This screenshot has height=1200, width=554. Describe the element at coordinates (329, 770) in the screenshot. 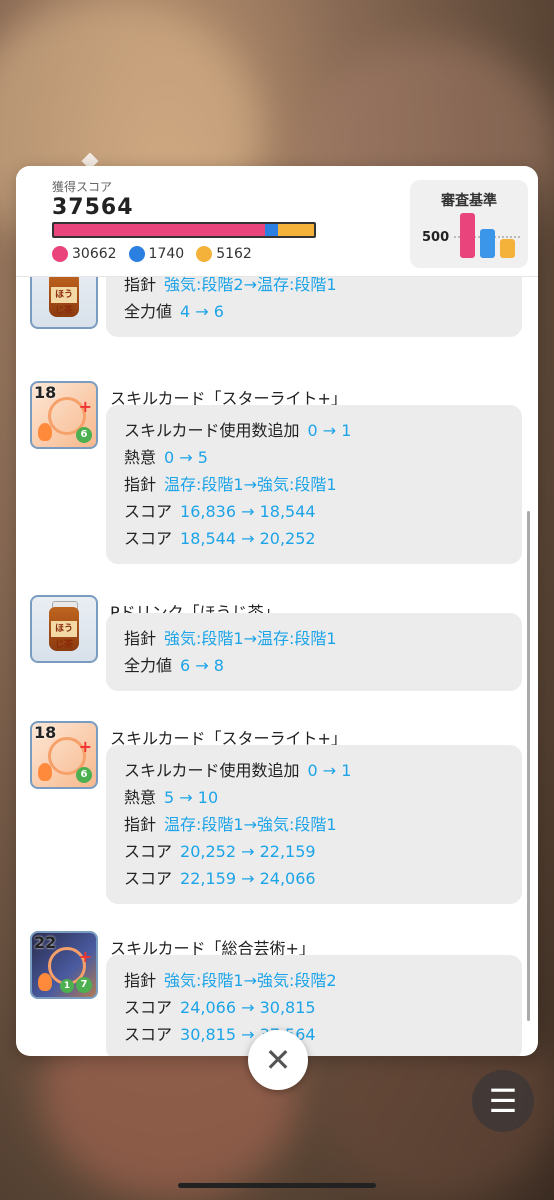

I see `change-value: 0 → 1` at that location.